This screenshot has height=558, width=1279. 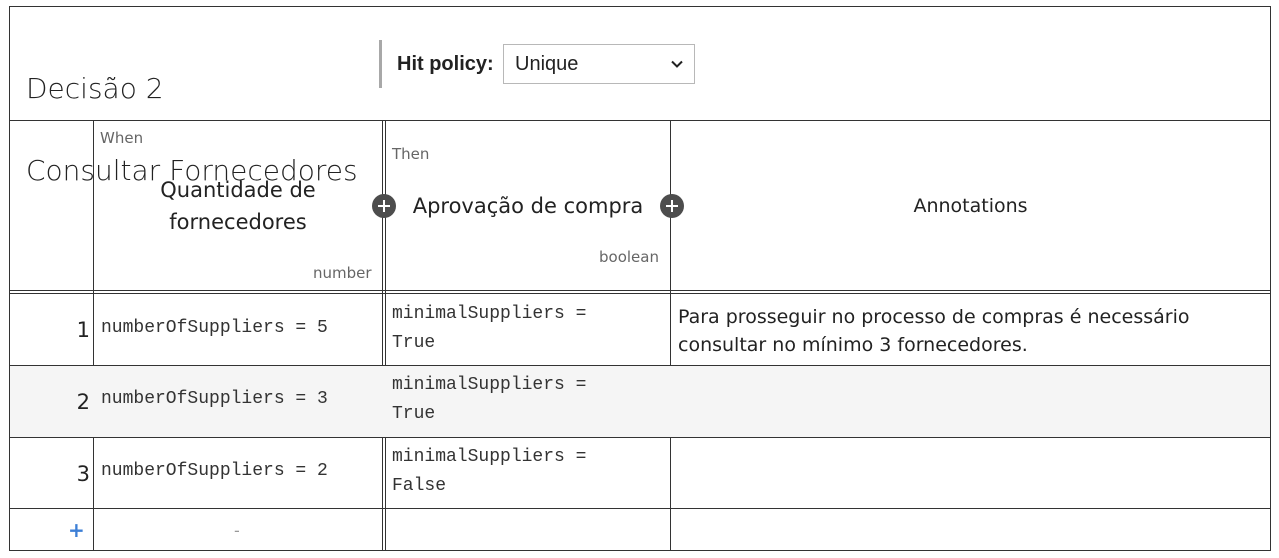 I want to click on input-label-line1: Quantidade de, so click(x=238, y=190).